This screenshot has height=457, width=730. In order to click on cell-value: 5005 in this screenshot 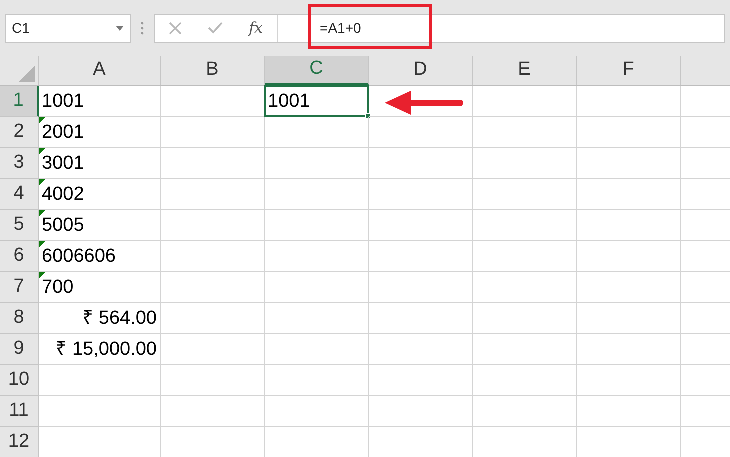, I will do `click(63, 225)`.